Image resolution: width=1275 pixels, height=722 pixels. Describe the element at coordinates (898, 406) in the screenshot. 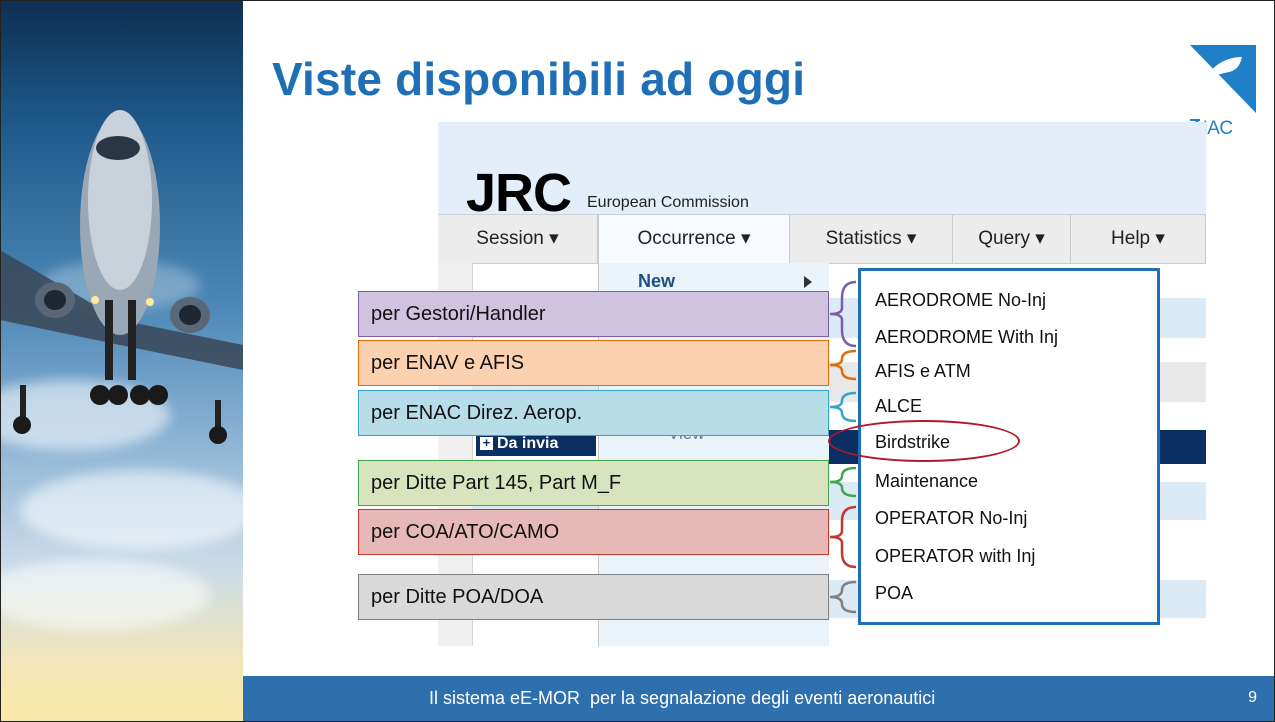

I see `list-item: ALCE` at that location.